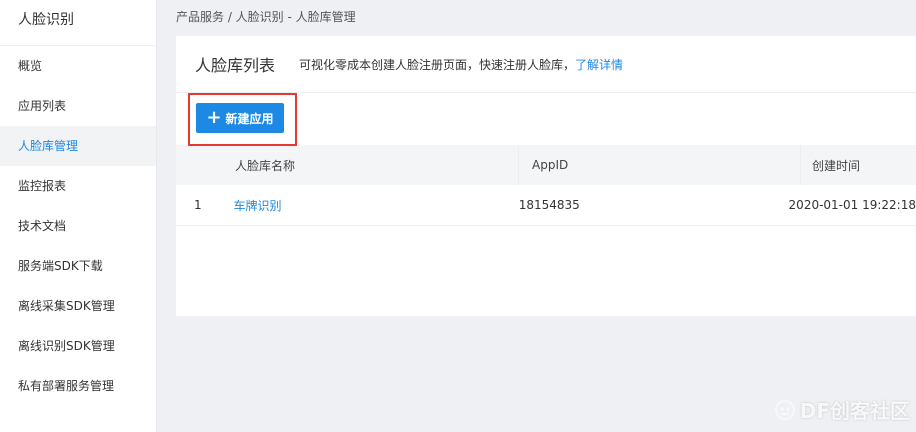  I want to click on sidebar-title: 人脸识别, so click(78, 23).